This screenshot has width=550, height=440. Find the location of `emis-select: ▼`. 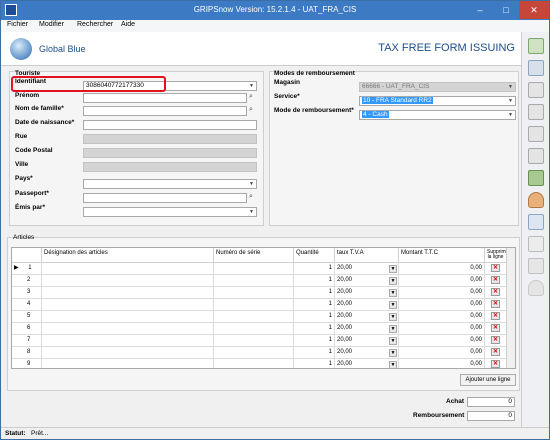

emis-select: ▼ is located at coordinates (170, 212).